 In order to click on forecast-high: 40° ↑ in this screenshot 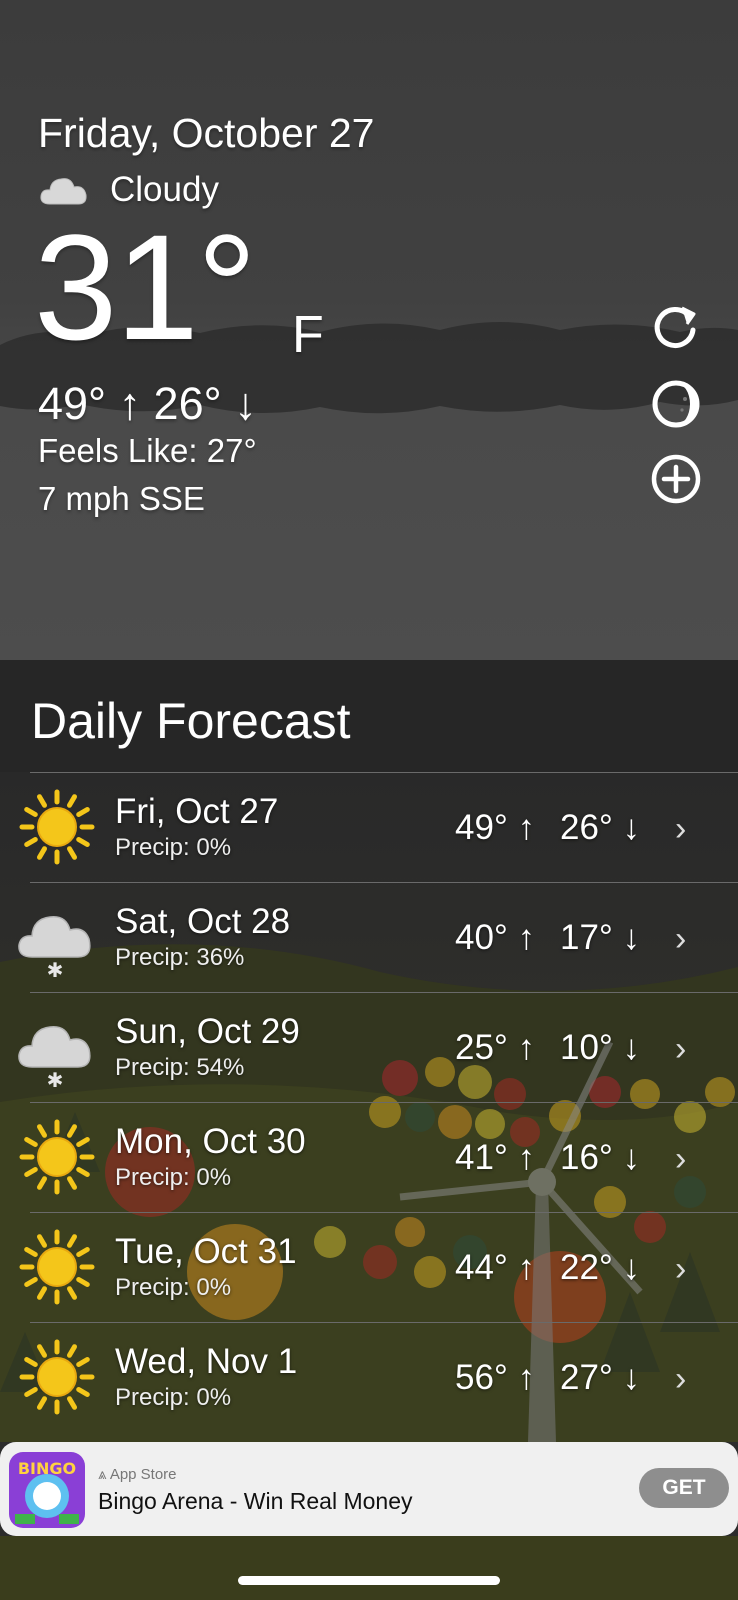, I will do `click(495, 937)`.